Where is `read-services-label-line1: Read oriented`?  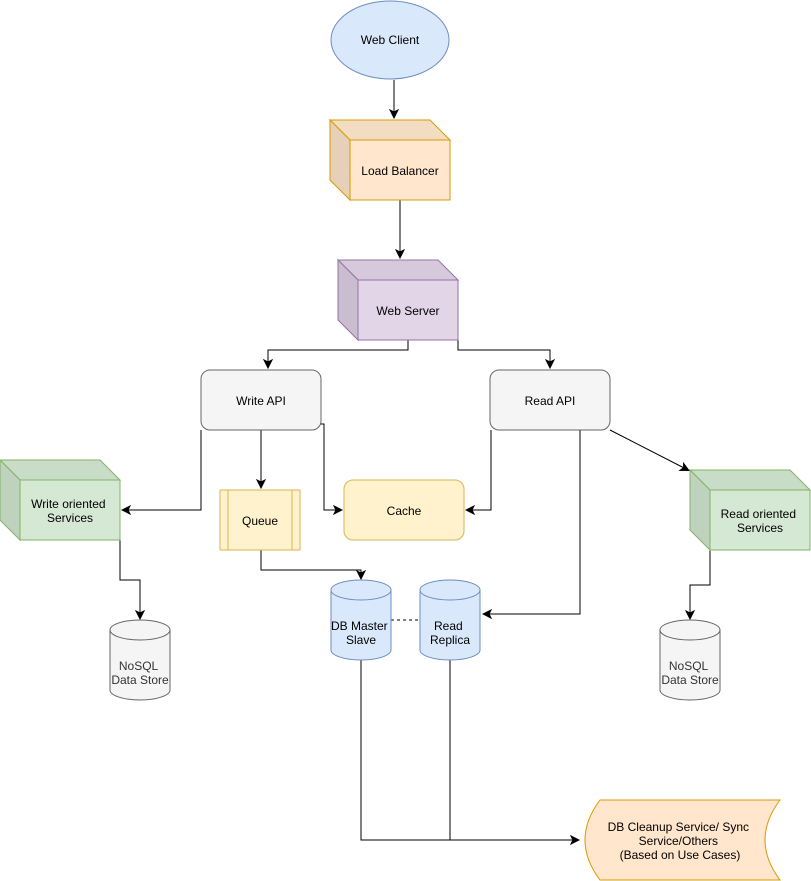 read-services-label-line1: Read oriented is located at coordinates (758, 514).